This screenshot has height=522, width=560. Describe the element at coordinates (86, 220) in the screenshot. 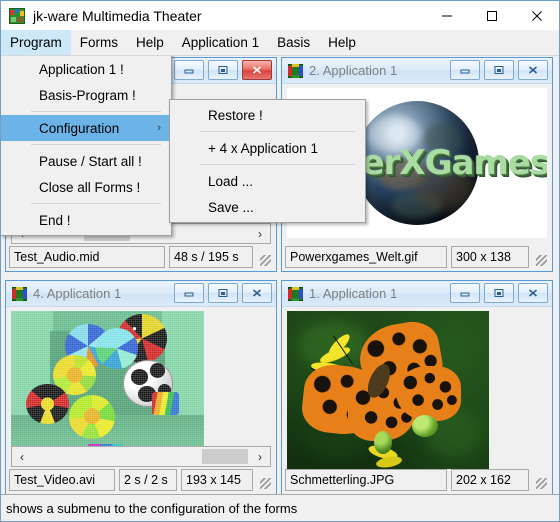

I see `menu-item-end: End !` at that location.